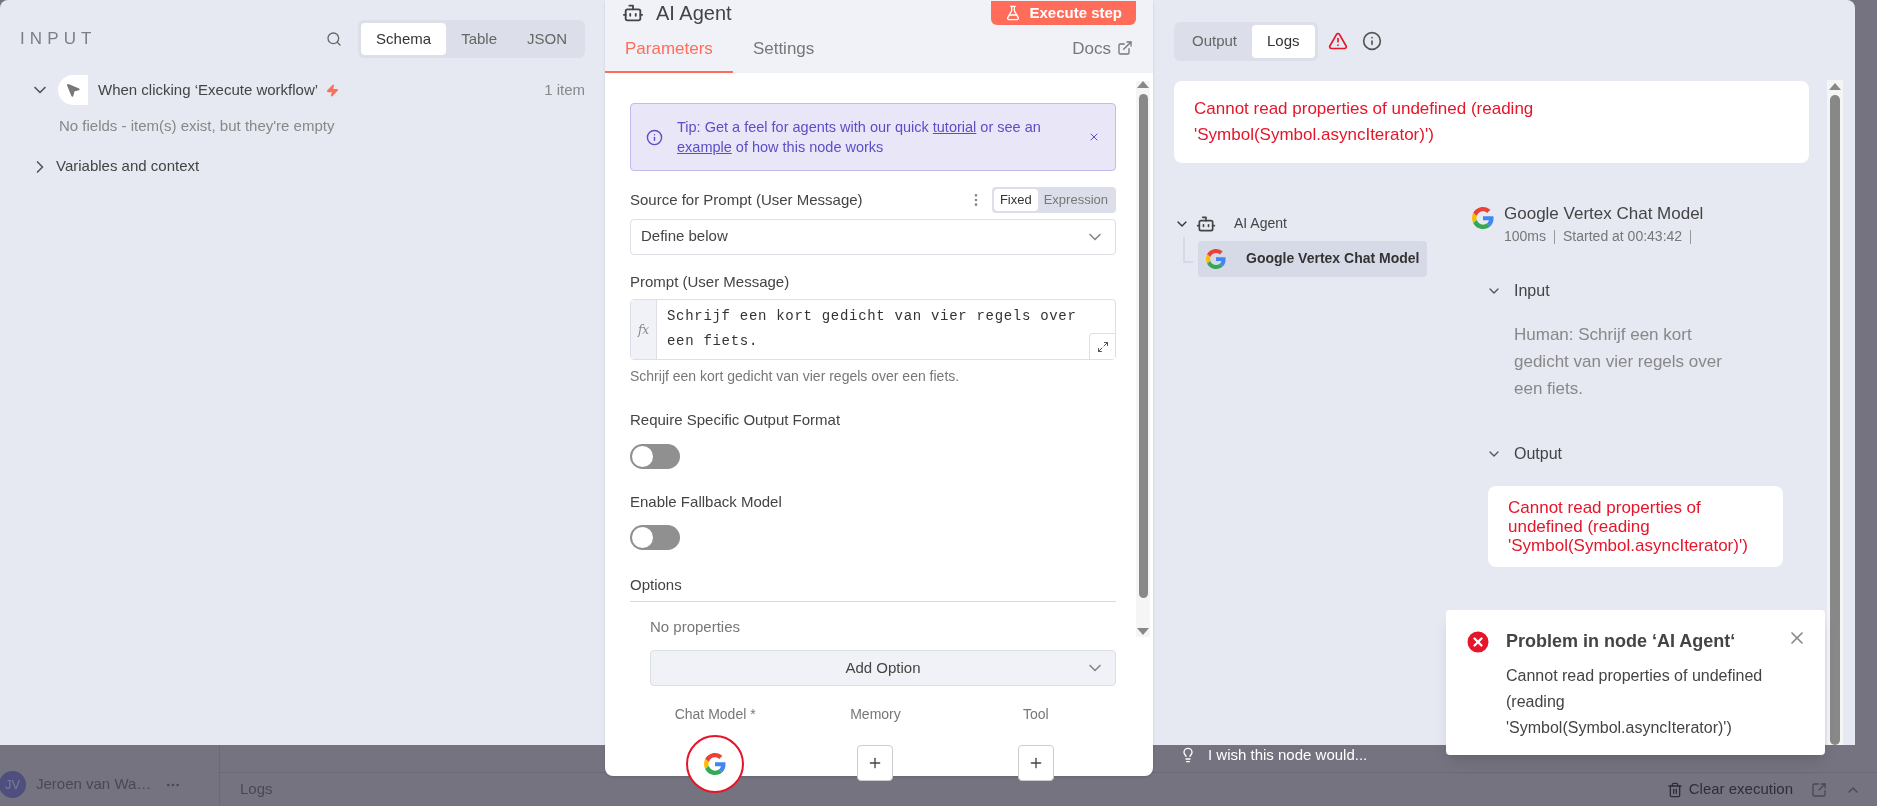 The image size is (1877, 806). Describe the element at coordinates (1618, 362) in the screenshot. I see `input-message: Human: Schrijf een kort gedicht van vier regels over een fiets.` at that location.